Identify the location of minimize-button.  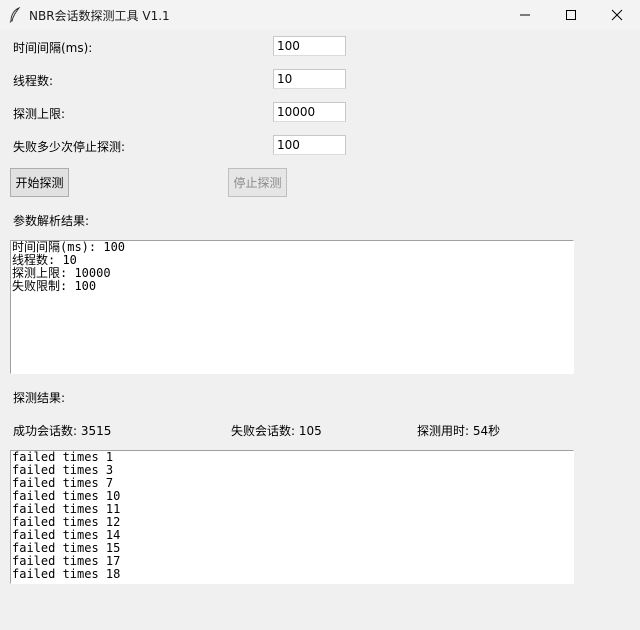
(525, 15).